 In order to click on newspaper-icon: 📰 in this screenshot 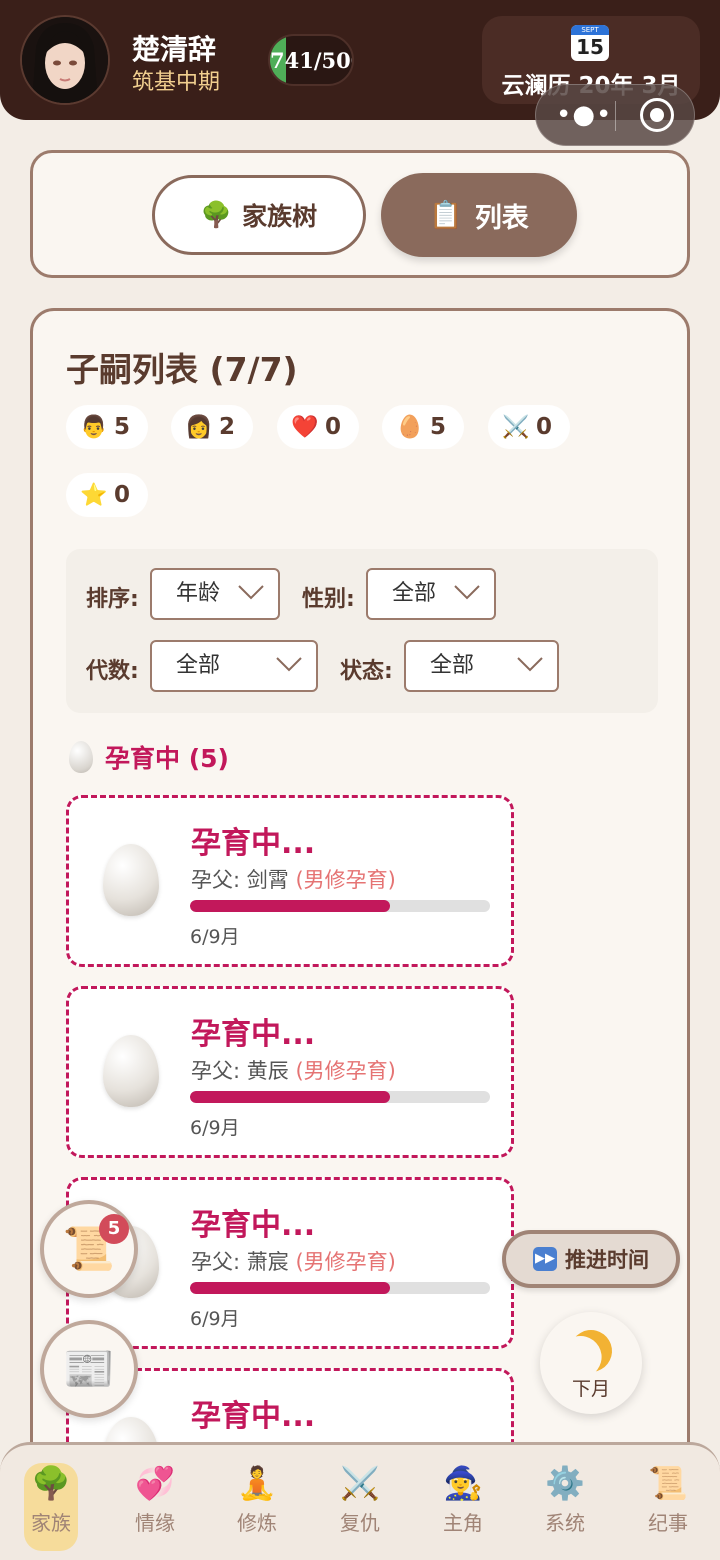, I will do `click(89, 1368)`.